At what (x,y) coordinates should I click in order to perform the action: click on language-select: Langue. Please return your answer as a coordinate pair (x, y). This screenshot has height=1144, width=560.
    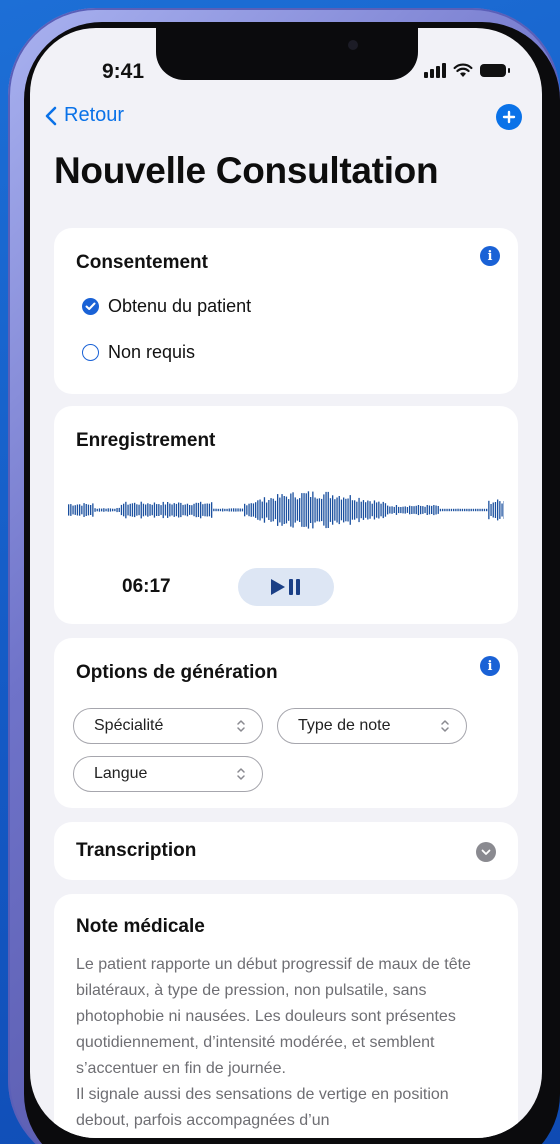
    Looking at the image, I should click on (168, 774).